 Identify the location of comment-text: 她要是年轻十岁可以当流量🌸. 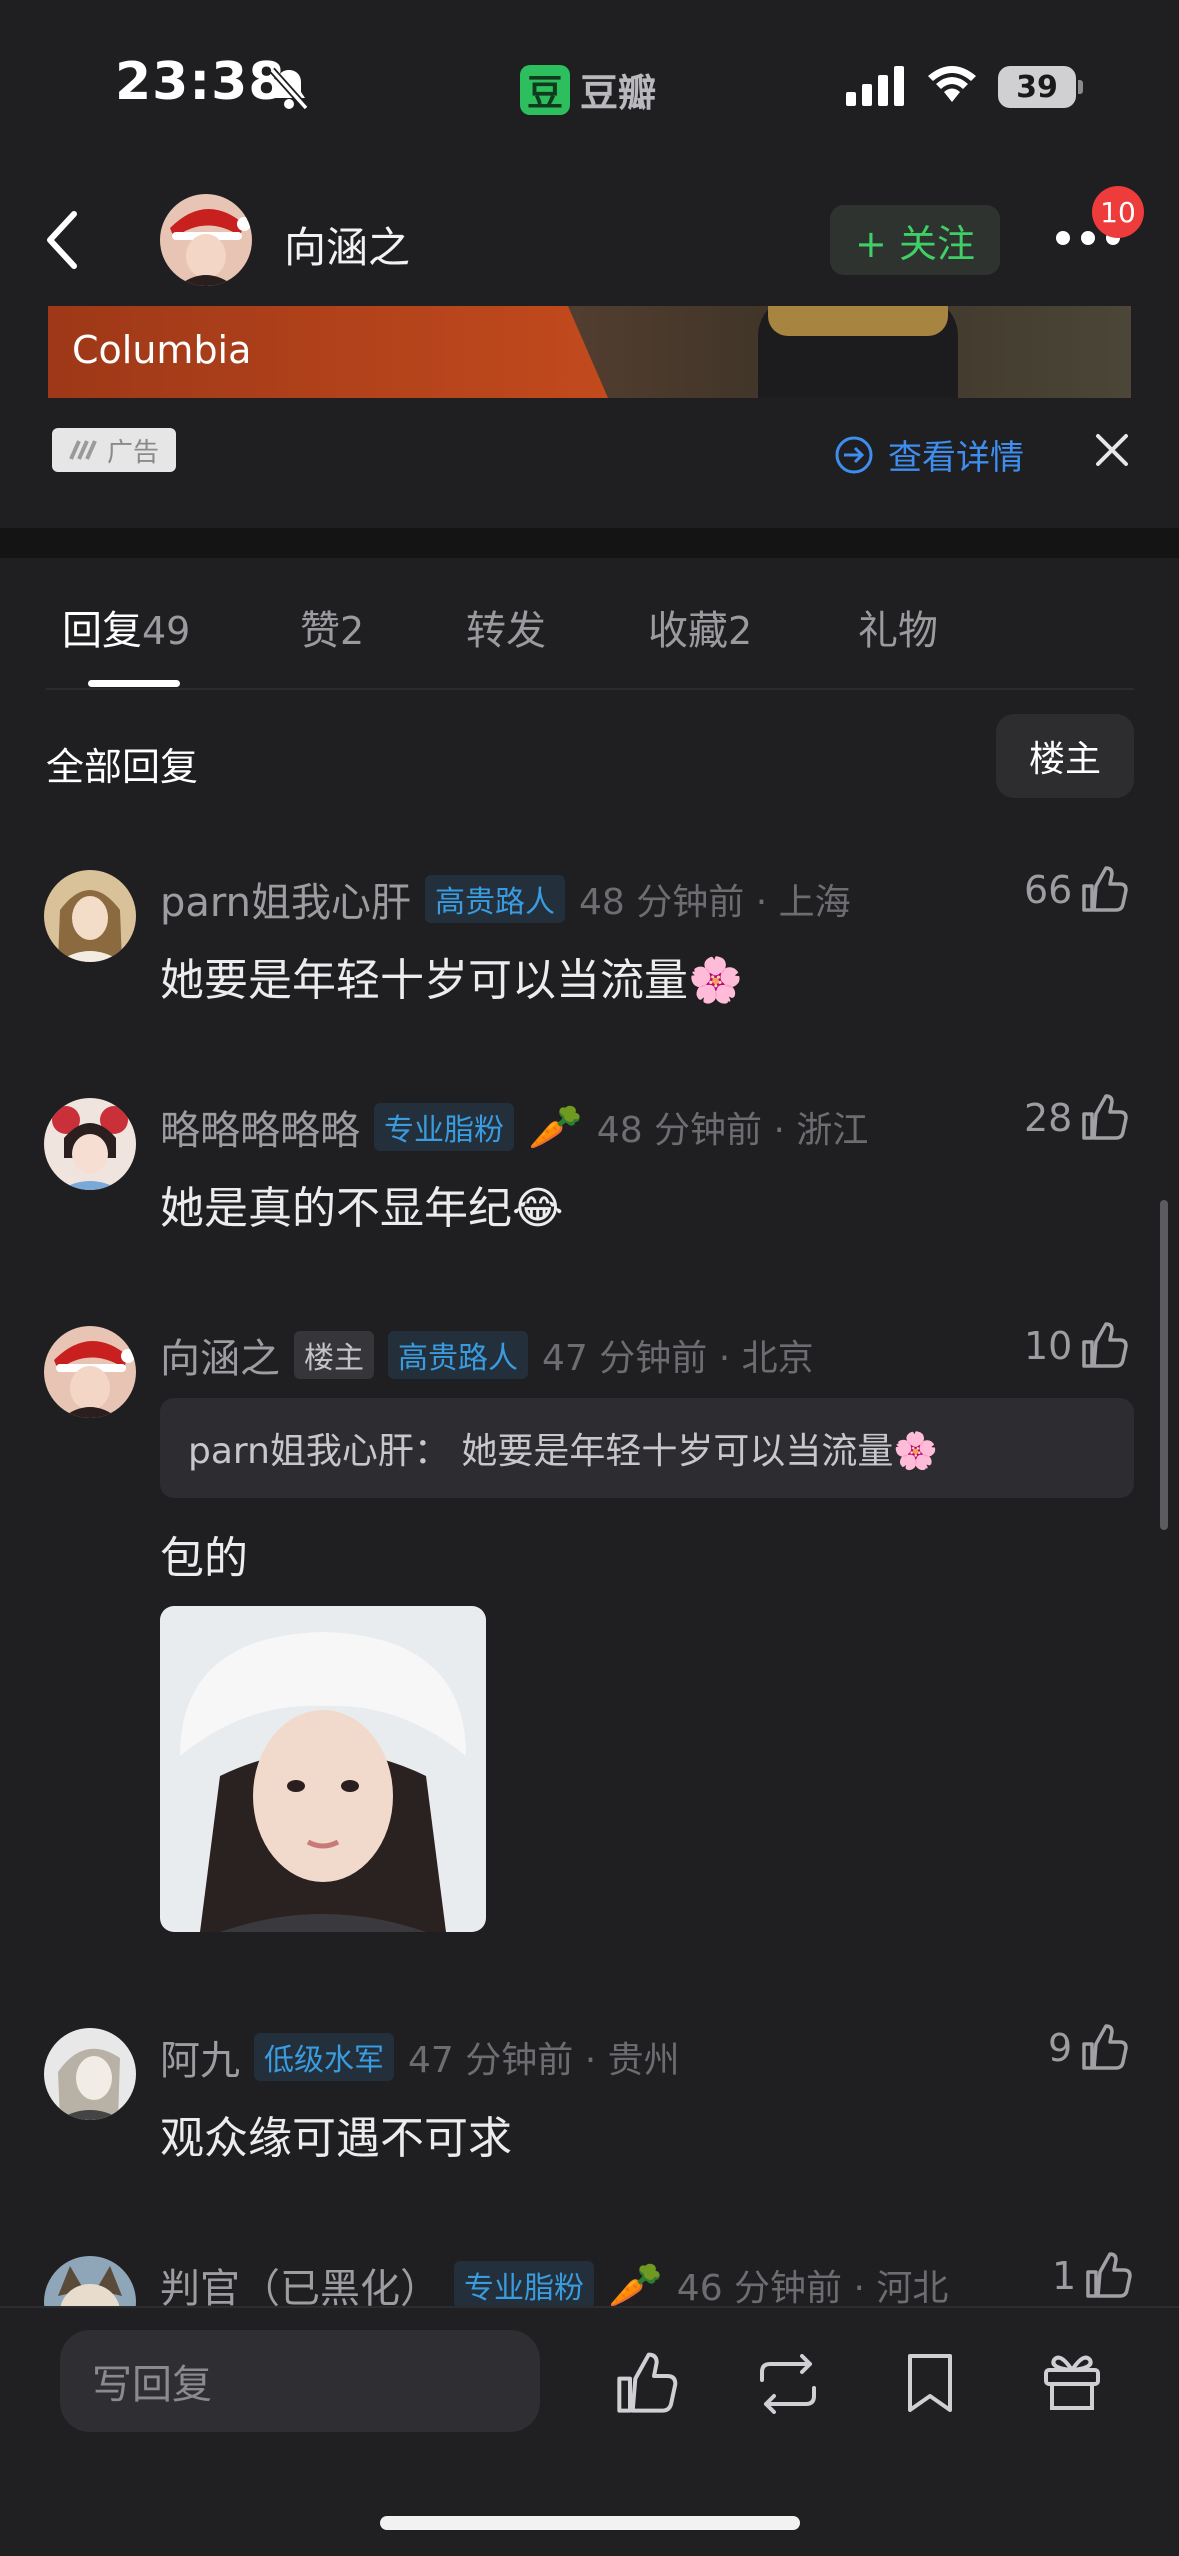
(451, 980).